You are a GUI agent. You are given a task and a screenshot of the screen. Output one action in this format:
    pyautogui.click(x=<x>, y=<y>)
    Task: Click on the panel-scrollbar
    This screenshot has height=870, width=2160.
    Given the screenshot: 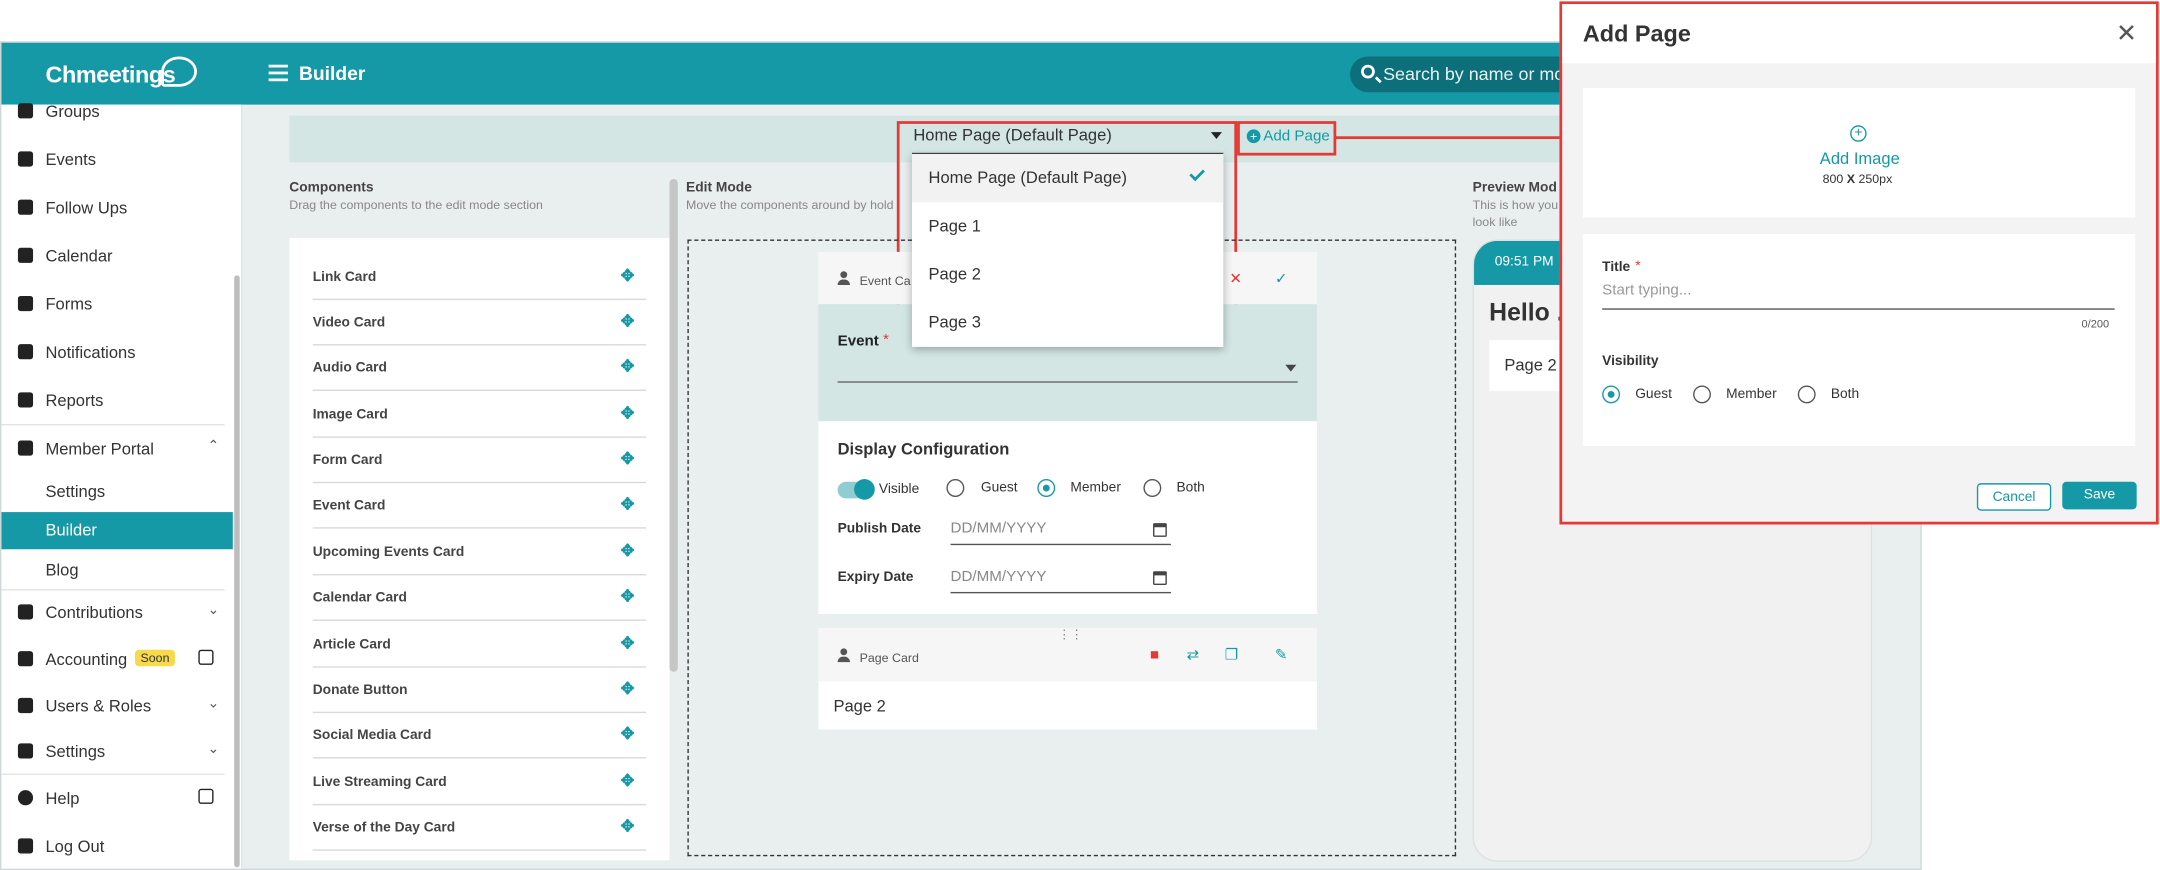 What is the action you would take?
    pyautogui.click(x=673, y=425)
    